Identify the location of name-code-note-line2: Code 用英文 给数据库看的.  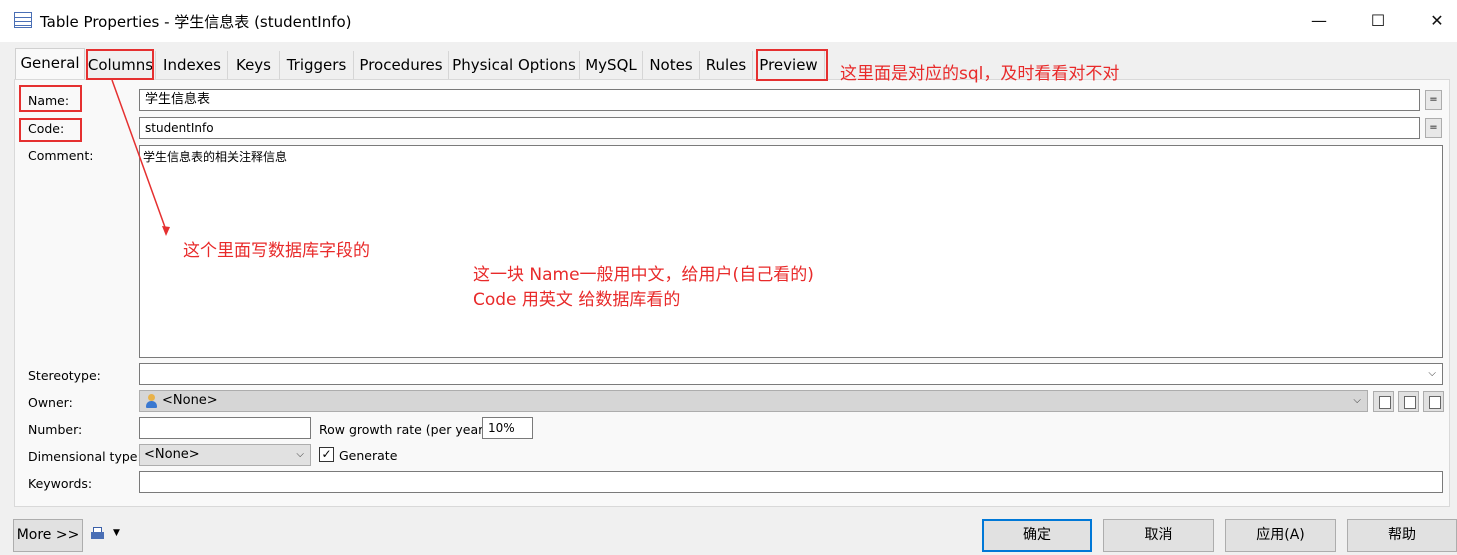
(577, 300).